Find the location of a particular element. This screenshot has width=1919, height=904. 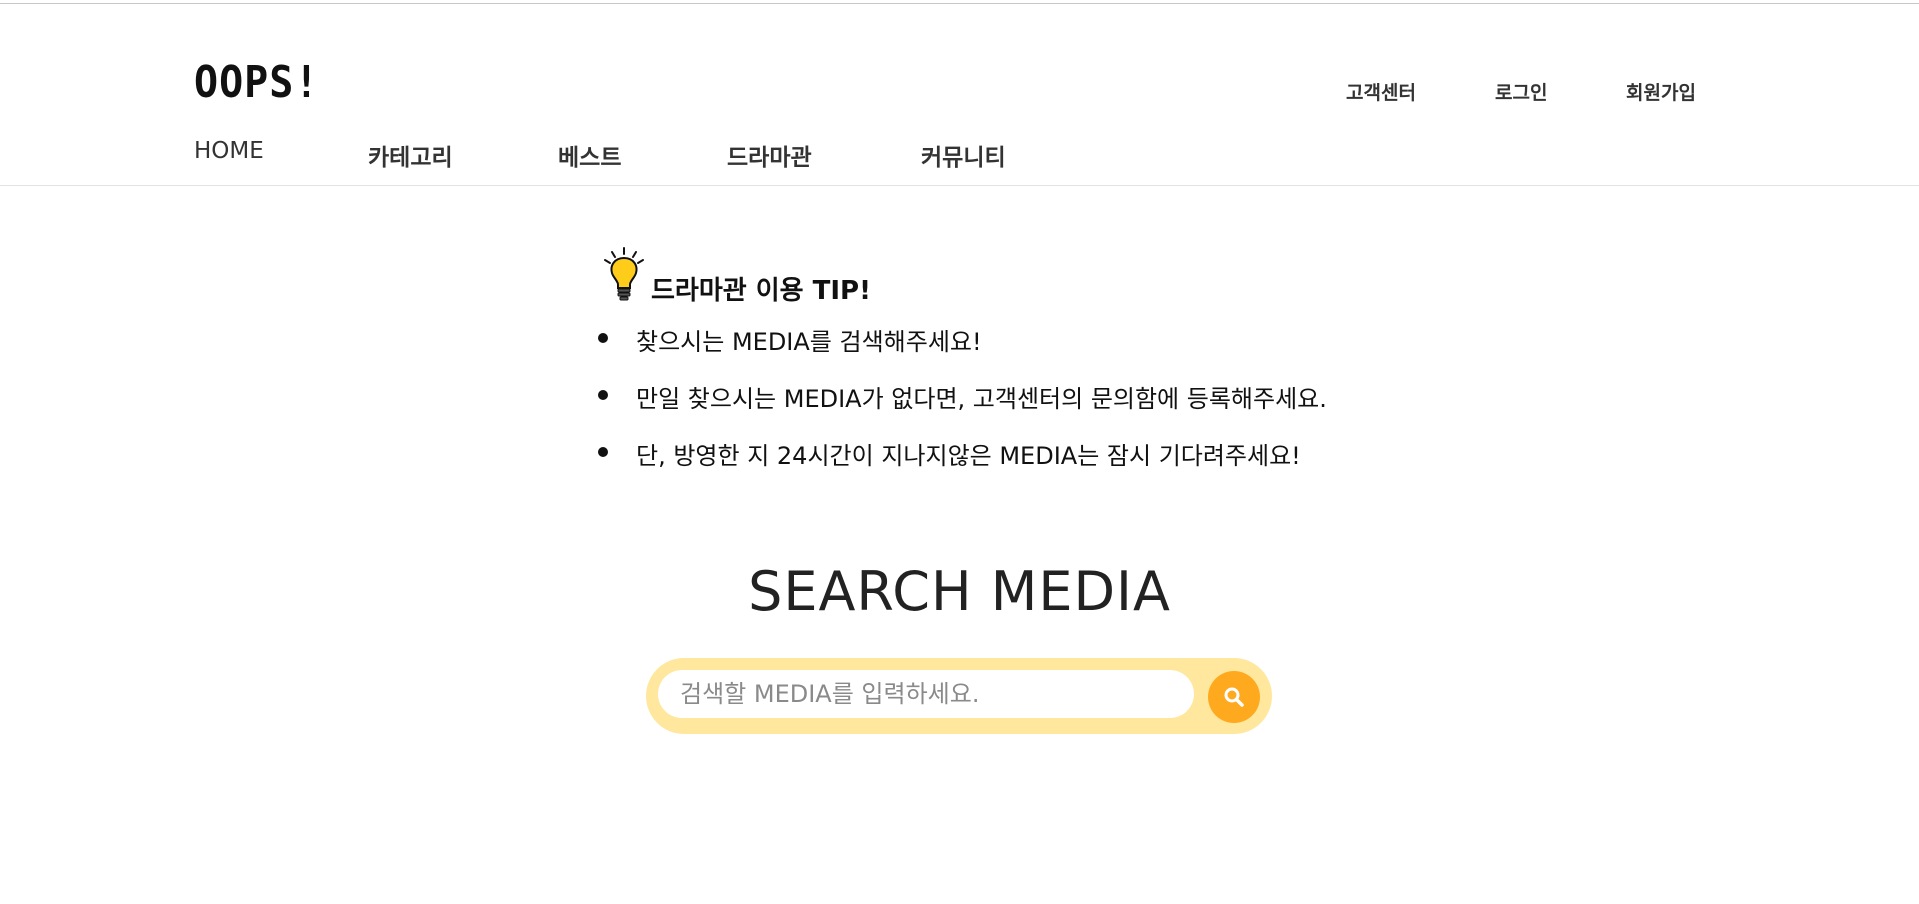

nav-item-community: 커뮤니티 is located at coordinates (963, 155).